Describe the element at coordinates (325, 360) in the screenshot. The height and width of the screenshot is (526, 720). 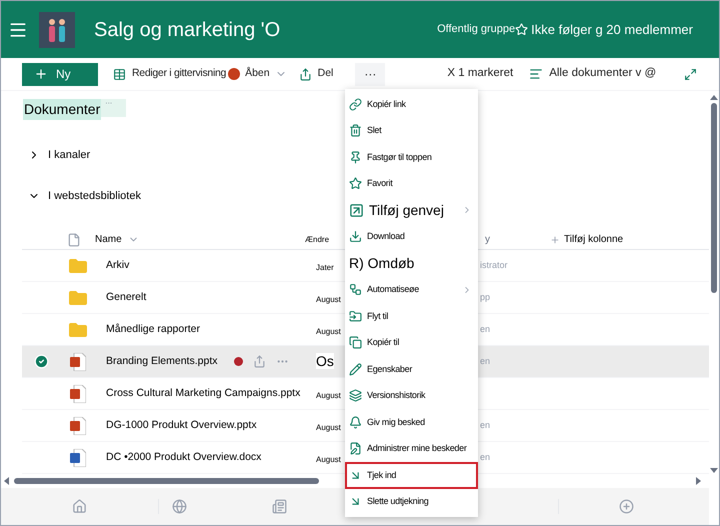
I see `modified-cell: Os` at that location.